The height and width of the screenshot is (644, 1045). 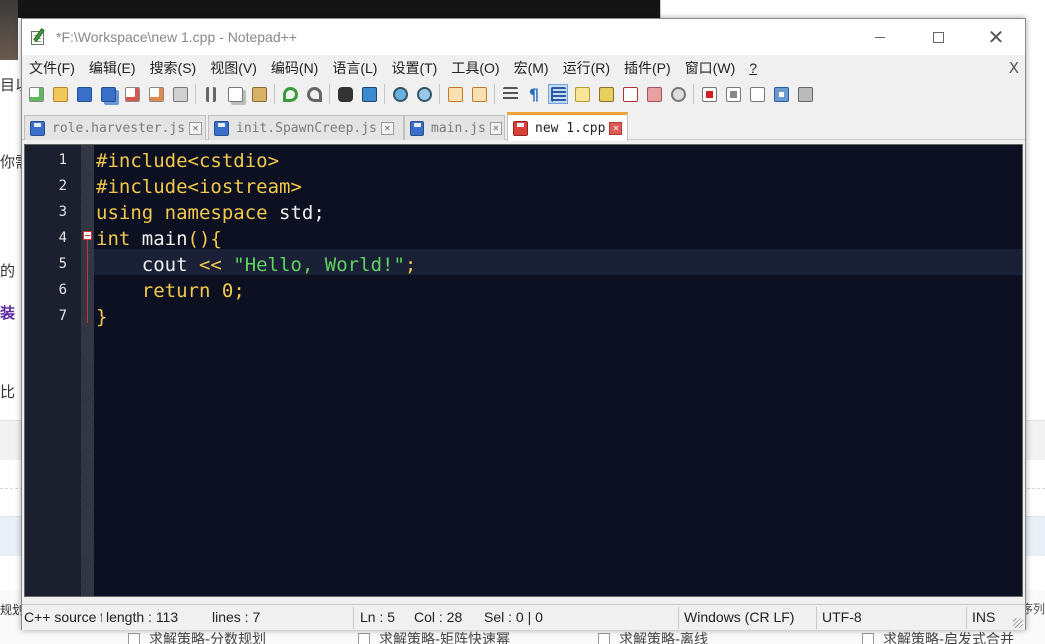 What do you see at coordinates (678, 94) in the screenshot?
I see `monitoring-button` at bounding box center [678, 94].